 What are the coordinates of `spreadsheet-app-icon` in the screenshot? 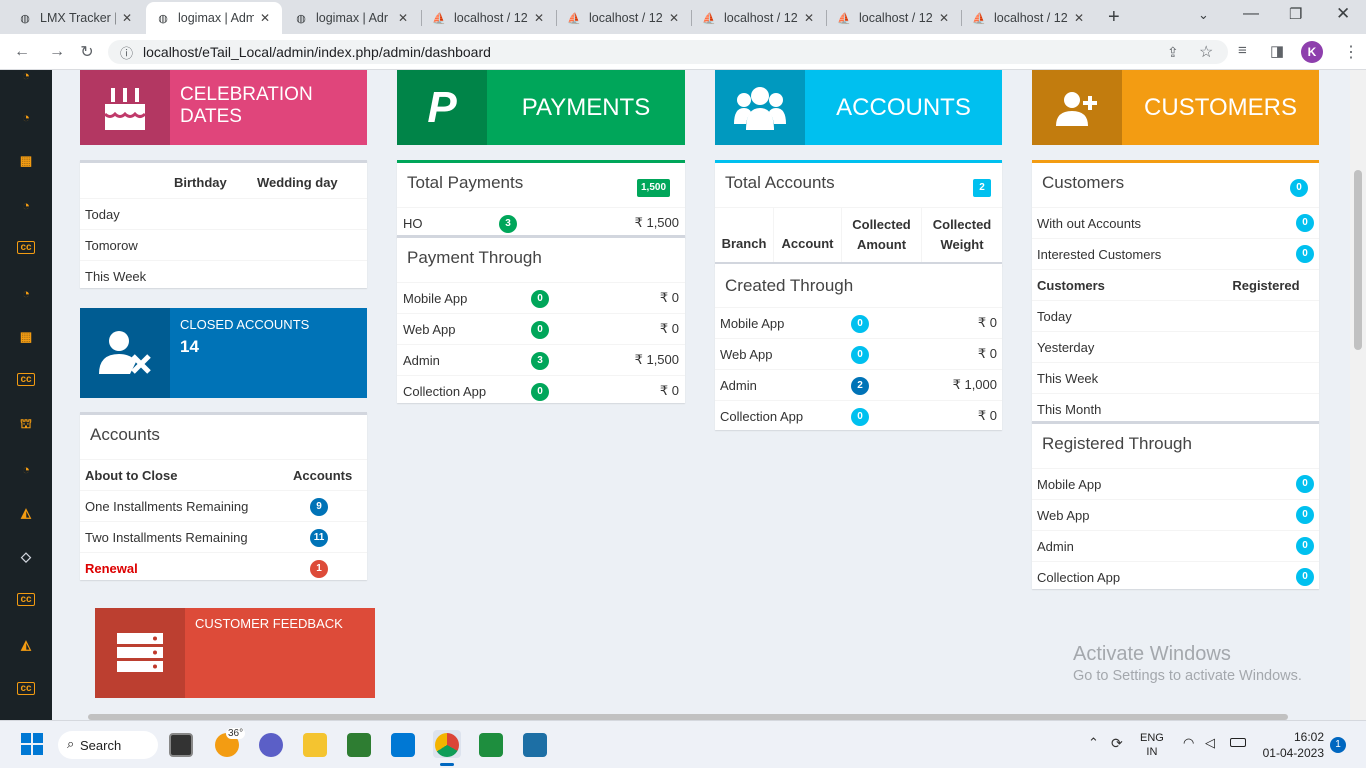 It's located at (359, 745).